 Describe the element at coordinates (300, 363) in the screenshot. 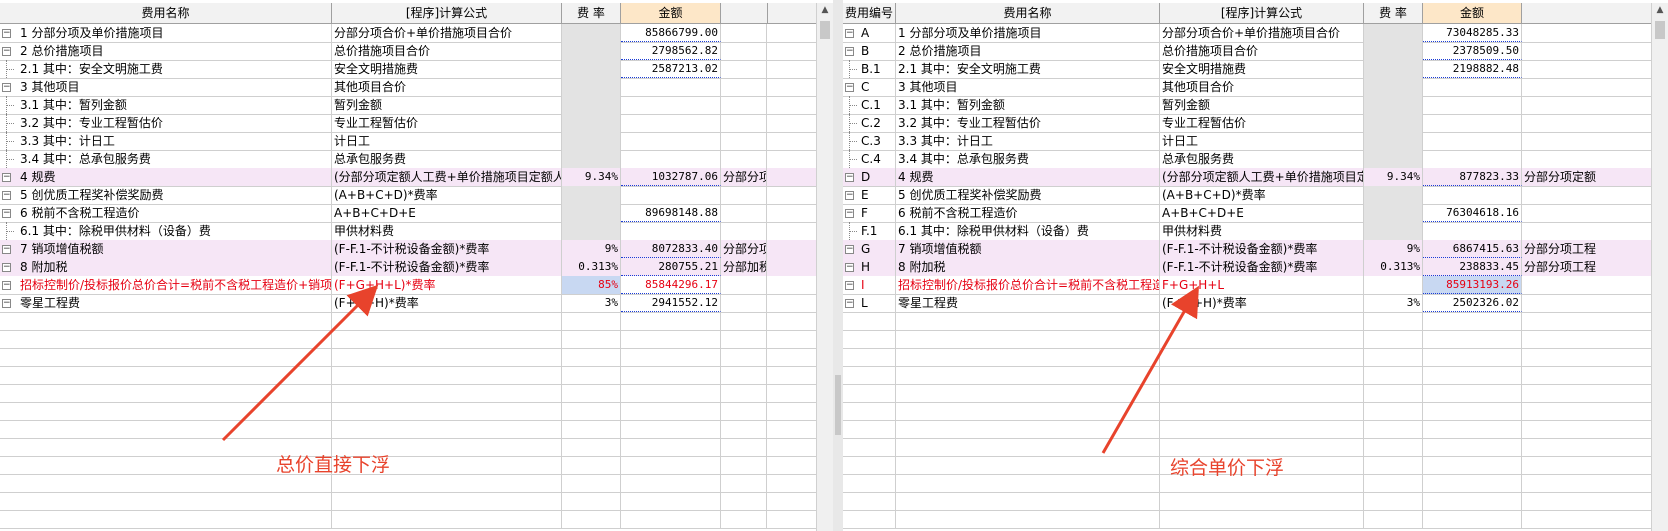

I see `left-annotation-arrow` at that location.